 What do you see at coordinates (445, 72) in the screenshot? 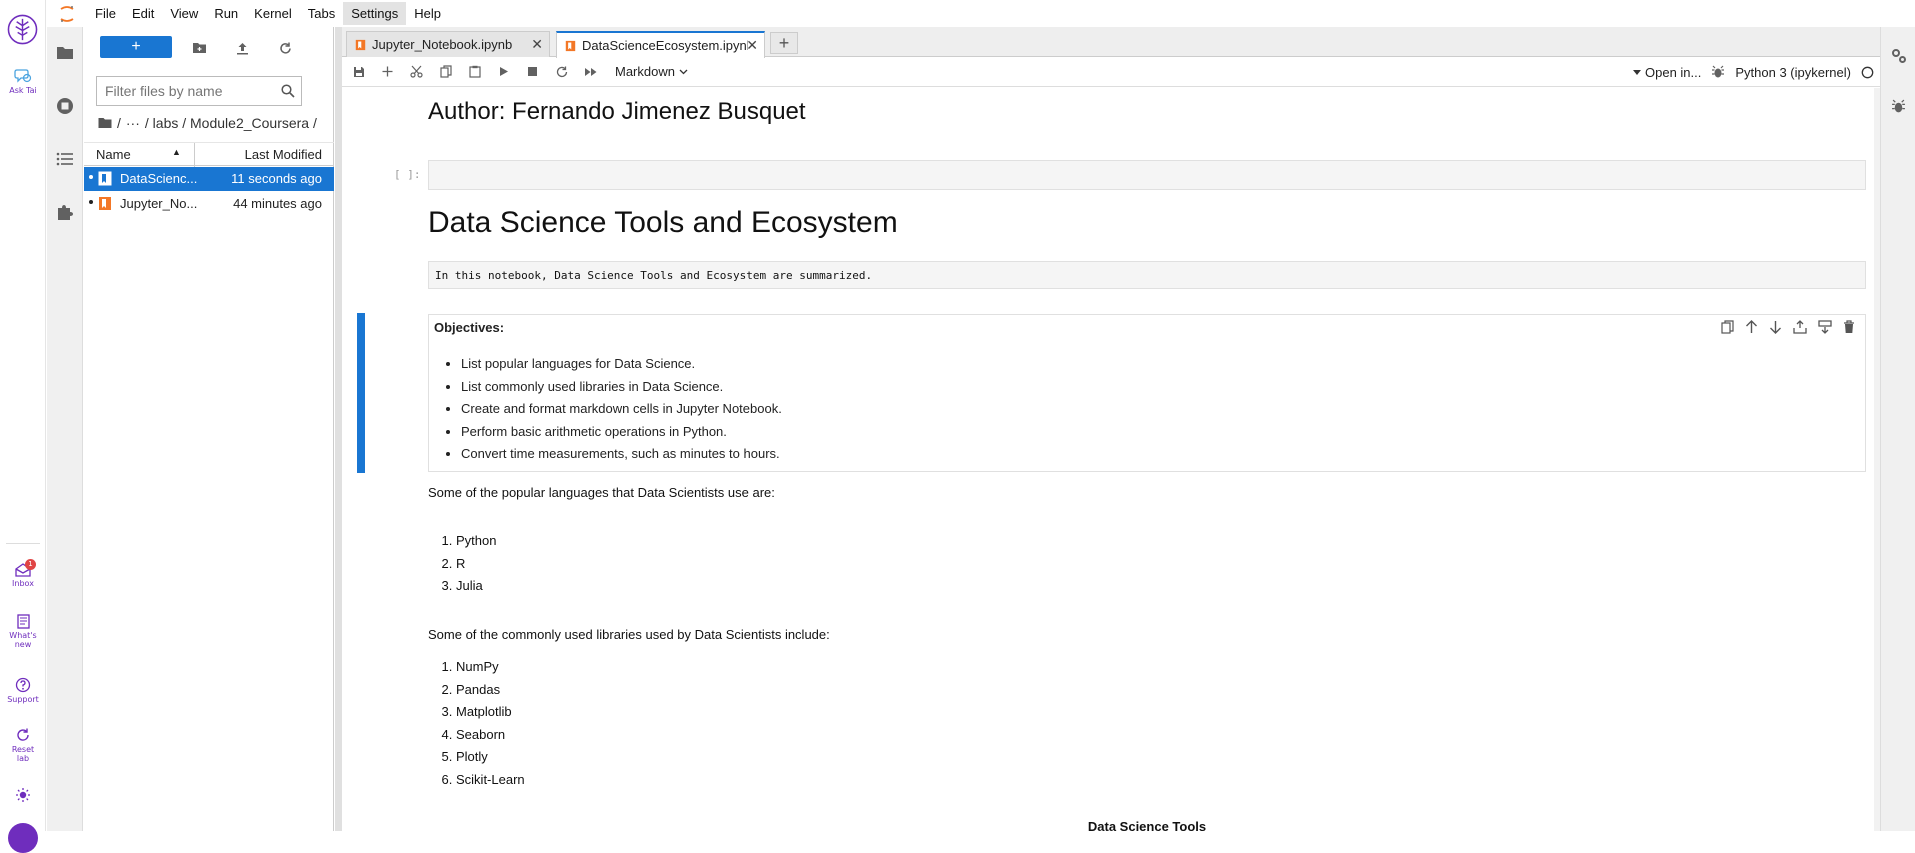
I see `copy-button` at bounding box center [445, 72].